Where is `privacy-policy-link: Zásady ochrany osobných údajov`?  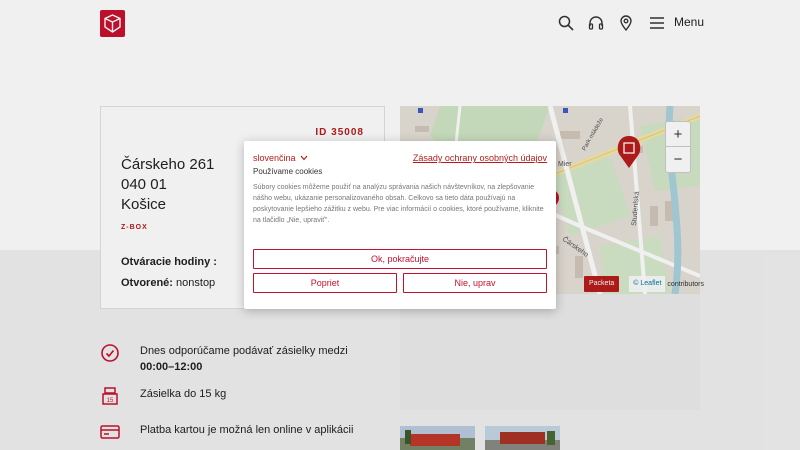 privacy-policy-link: Zásady ochrany osobných údajov is located at coordinates (480, 158).